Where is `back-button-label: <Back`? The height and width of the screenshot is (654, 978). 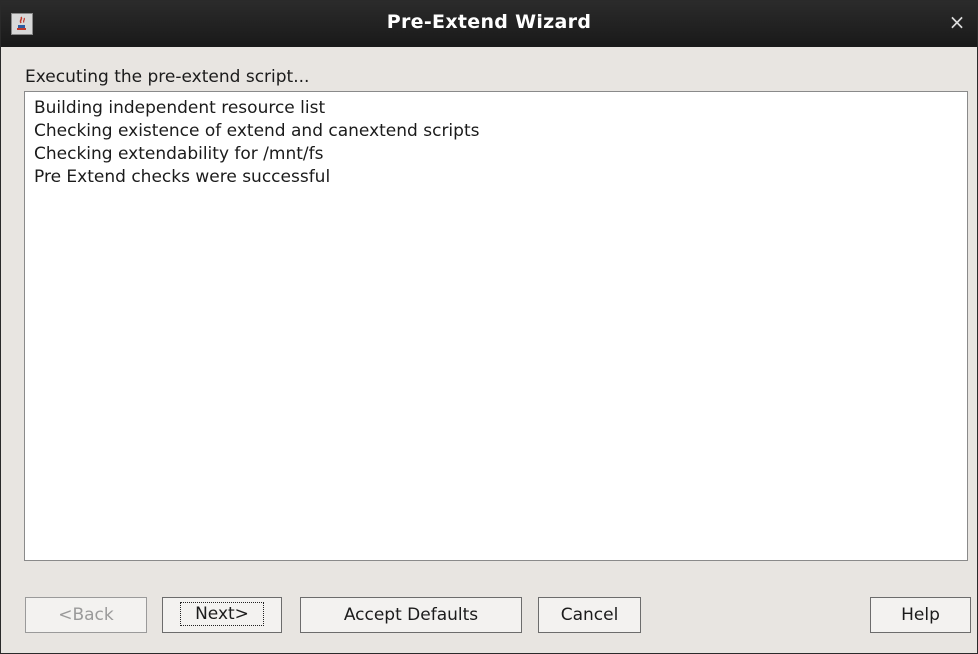 back-button-label: <Back is located at coordinates (86, 615).